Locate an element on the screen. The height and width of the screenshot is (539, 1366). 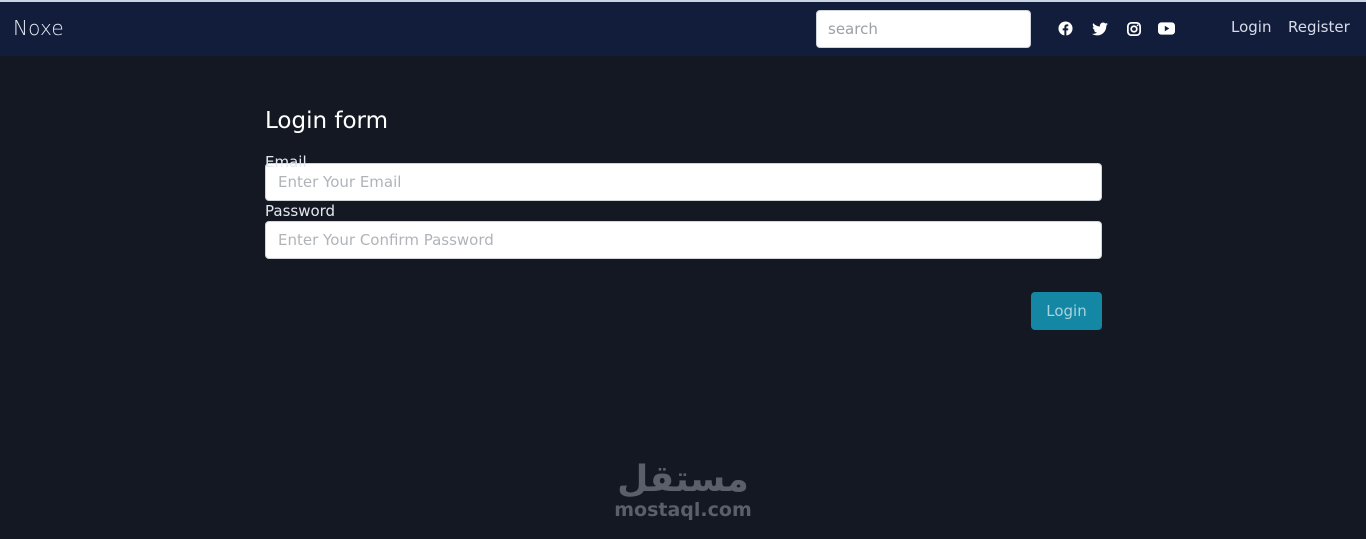
mostaql-watermark: مستقل mostaql.com is located at coordinates (683, 489).